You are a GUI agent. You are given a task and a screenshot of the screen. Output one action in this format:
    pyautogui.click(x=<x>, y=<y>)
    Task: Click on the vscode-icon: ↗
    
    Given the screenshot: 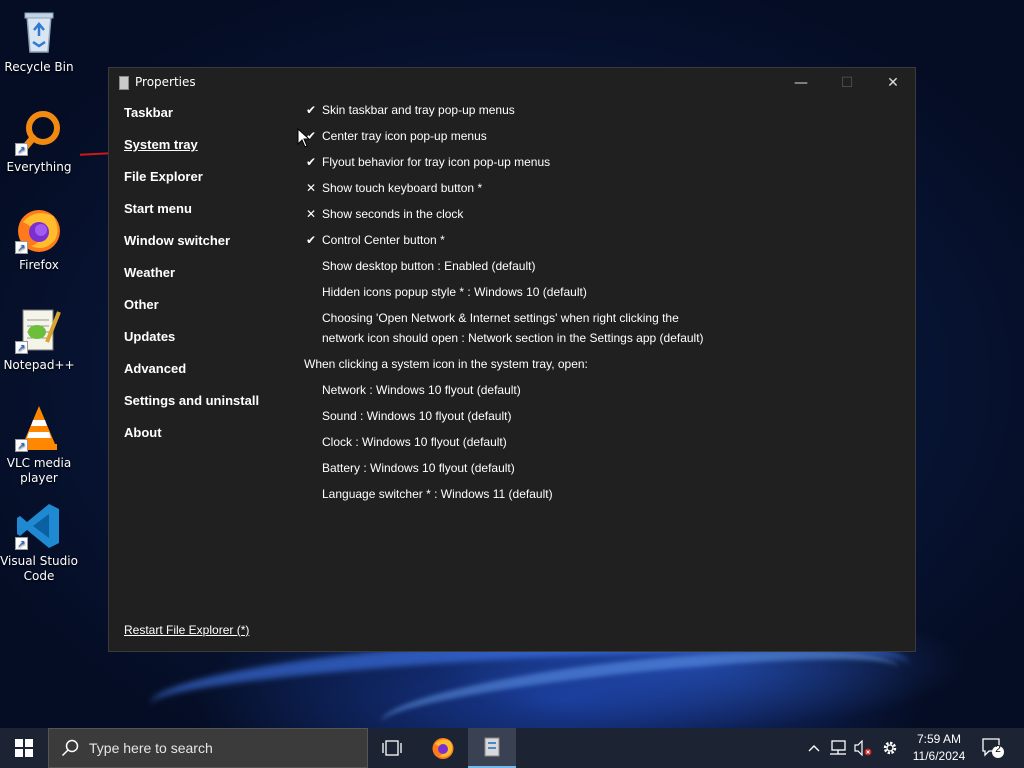 What is the action you would take?
    pyautogui.click(x=39, y=526)
    